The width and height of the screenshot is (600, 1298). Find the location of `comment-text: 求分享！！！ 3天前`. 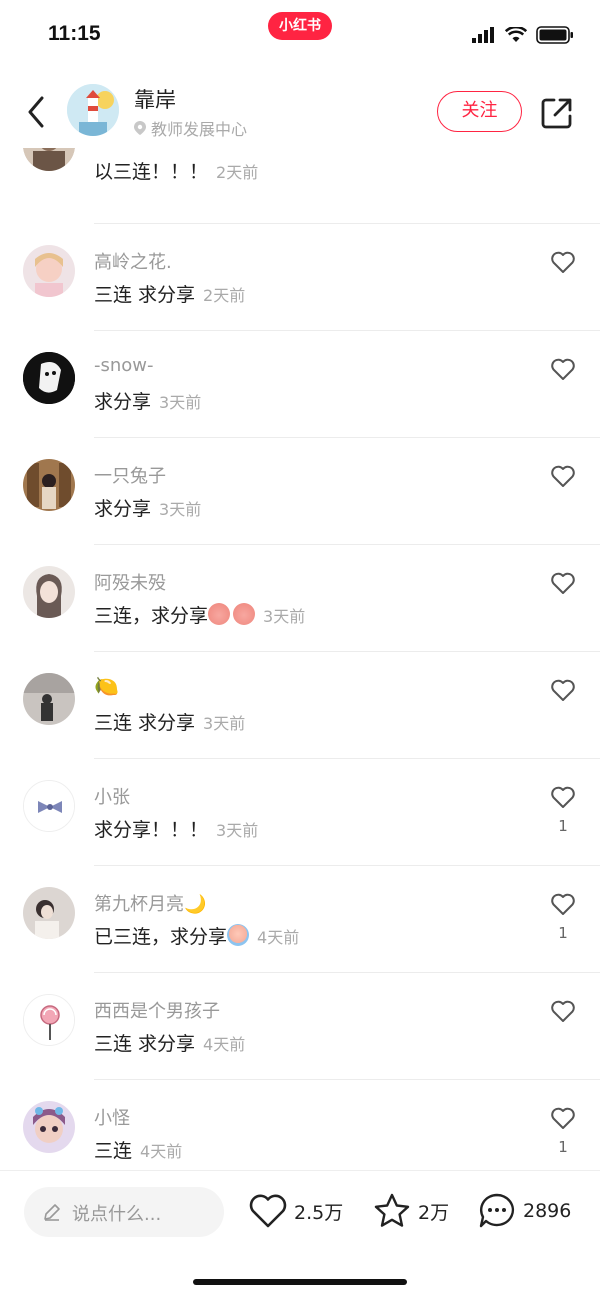

comment-text: 求分享！！！ 3天前 is located at coordinates (176, 828).